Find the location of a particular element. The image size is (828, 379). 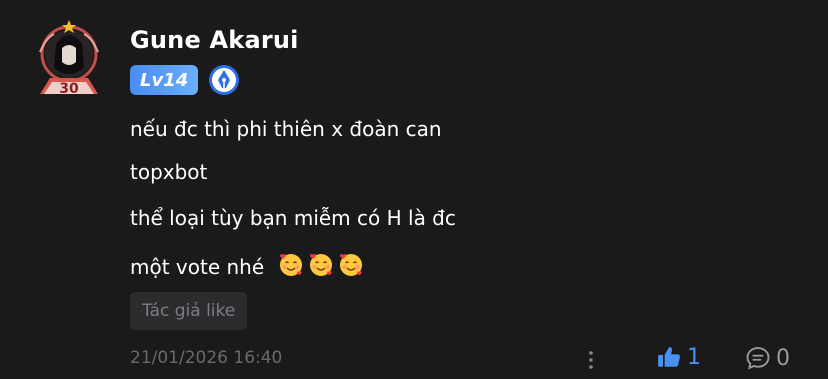

pen-nib-icon is located at coordinates (224, 80).